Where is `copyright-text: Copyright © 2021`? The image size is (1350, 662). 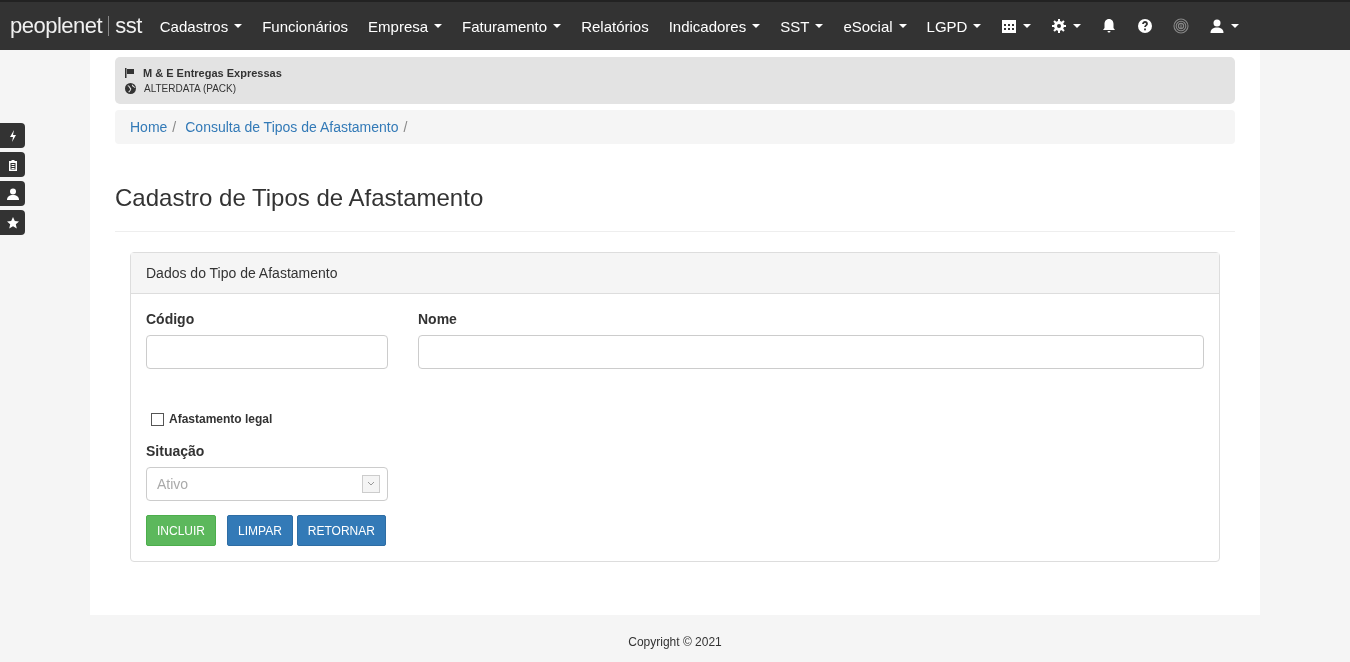 copyright-text: Copyright © 2021 is located at coordinates (675, 641).